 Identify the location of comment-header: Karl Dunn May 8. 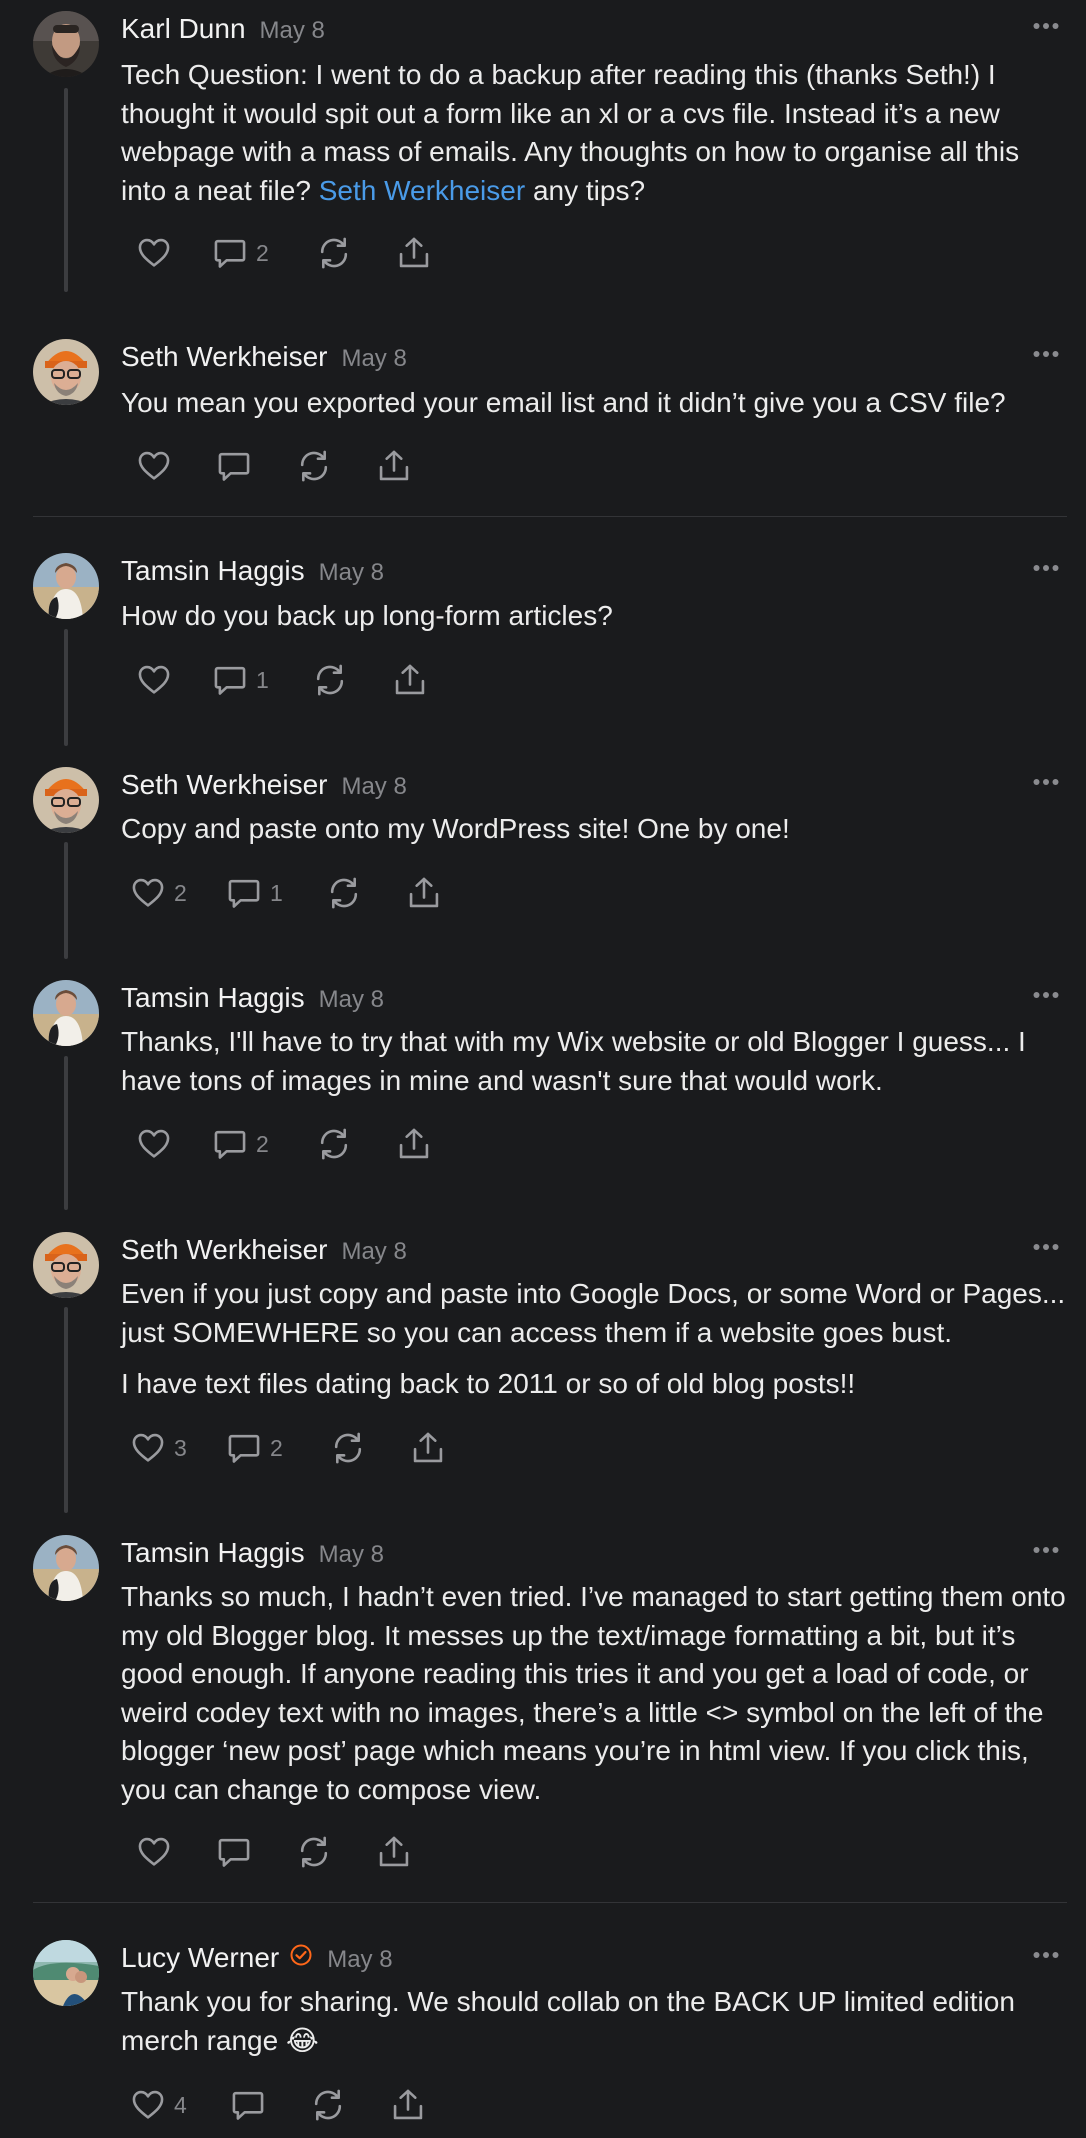
(223, 29).